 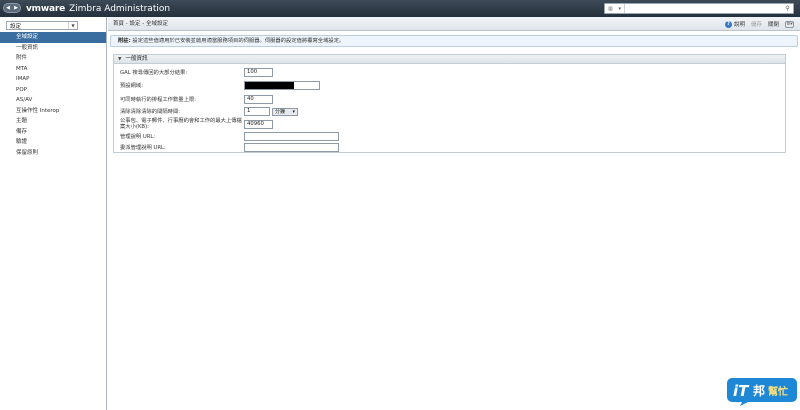 I want to click on back-arrow-icon: ◀, so click(x=8, y=8).